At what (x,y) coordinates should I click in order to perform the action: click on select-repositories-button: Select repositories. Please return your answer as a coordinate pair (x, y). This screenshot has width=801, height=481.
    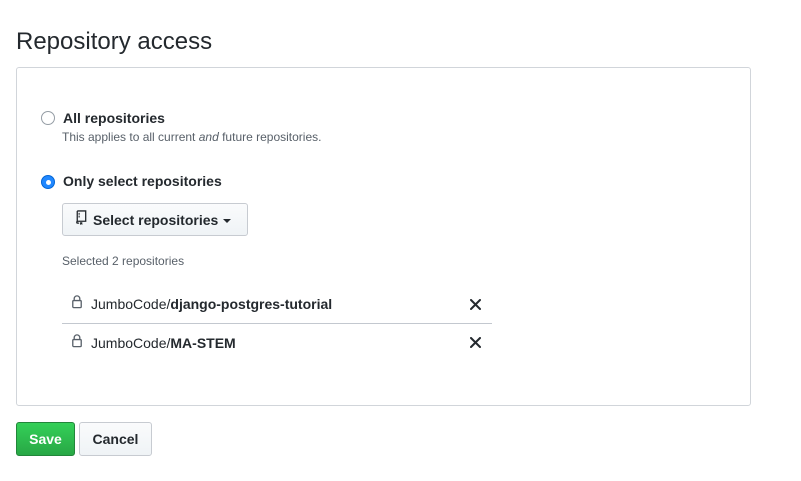
    Looking at the image, I should click on (155, 219).